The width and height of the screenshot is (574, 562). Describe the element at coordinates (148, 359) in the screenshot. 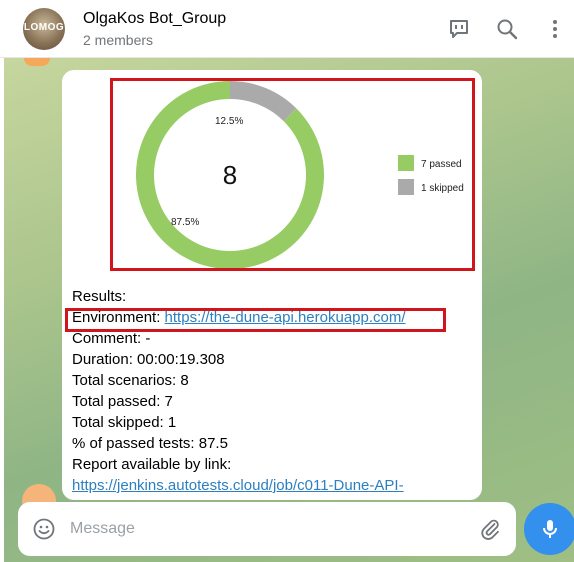

I see `duration-line: Duration: 00:00:19.308` at that location.